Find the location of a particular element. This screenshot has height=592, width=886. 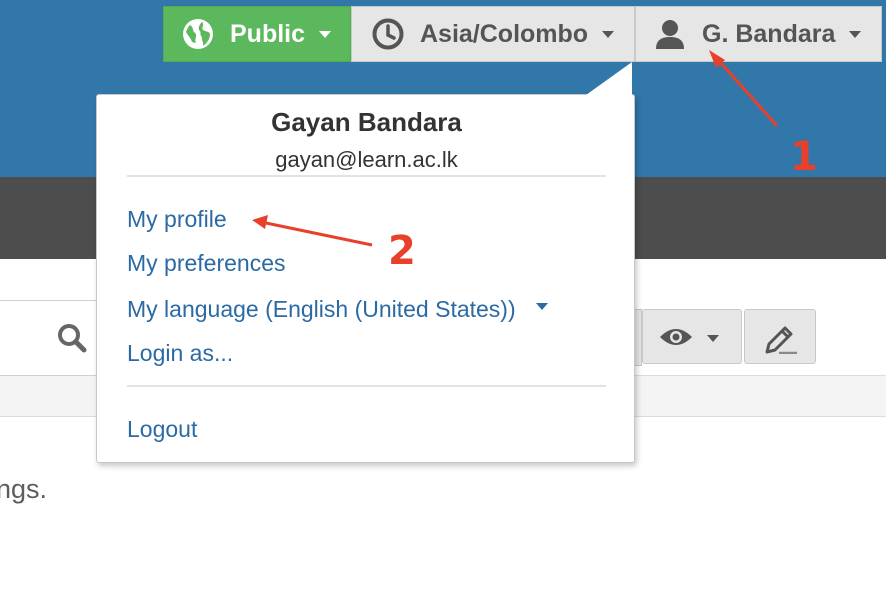

top-user-bar: Public Asia/Colombo G. Bandara is located at coordinates (522, 34).